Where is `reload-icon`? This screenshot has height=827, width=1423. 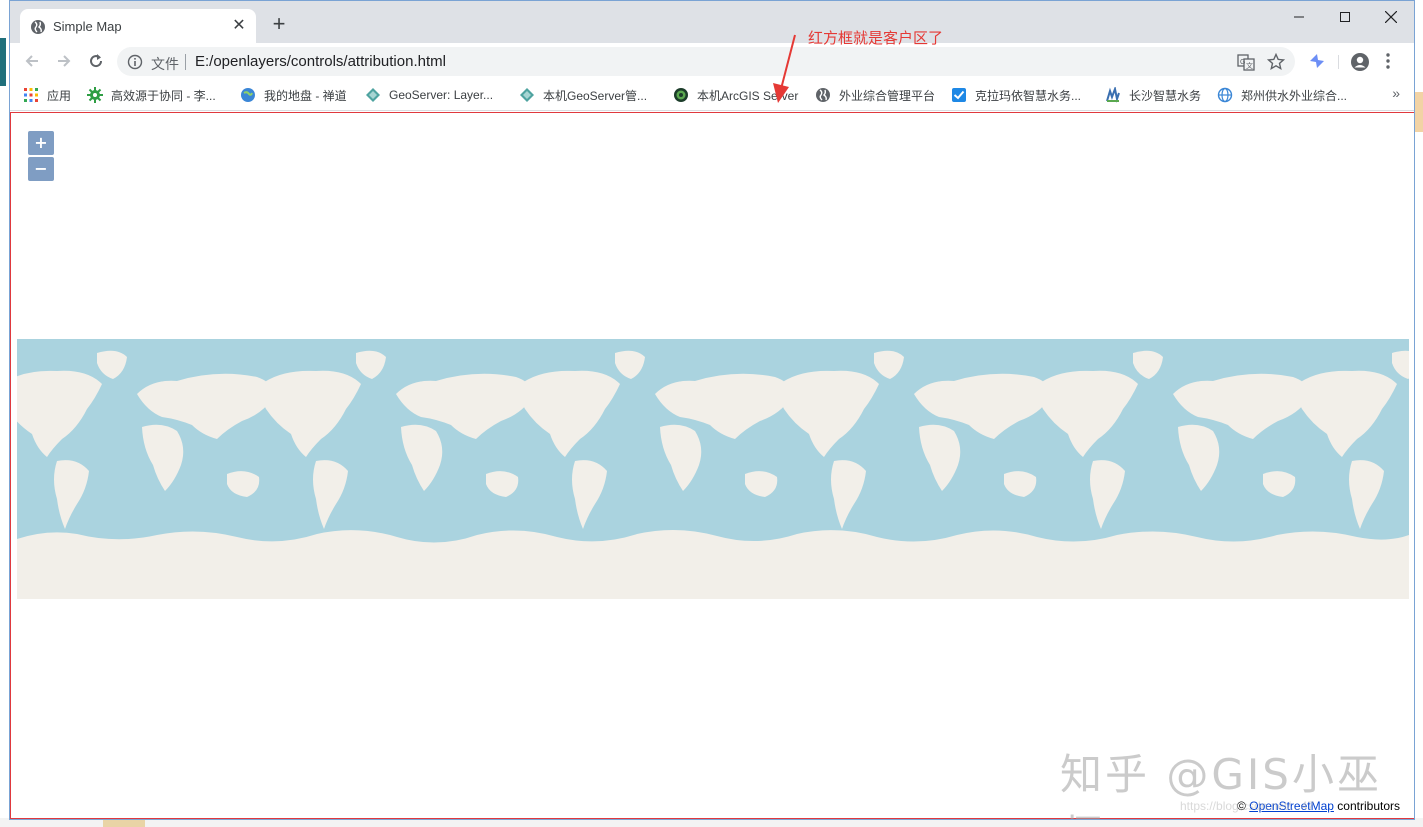 reload-icon is located at coordinates (96, 61).